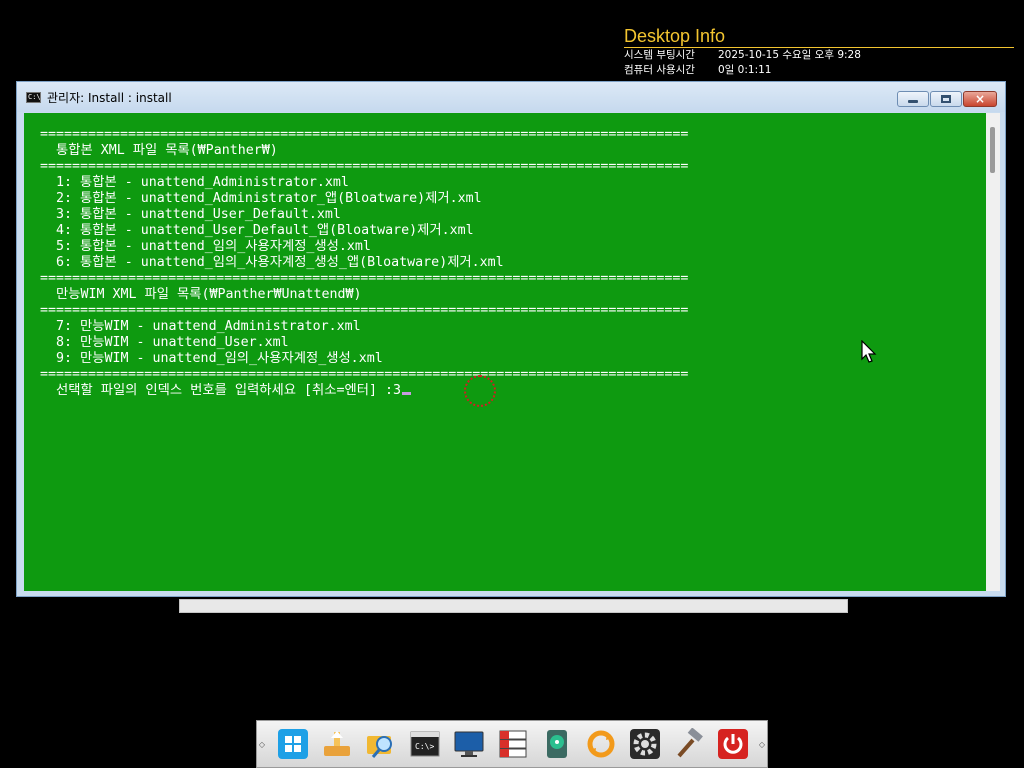 This screenshot has height=768, width=1024. I want to click on uptime-label: 컴퓨터 사용시간, so click(659, 70).